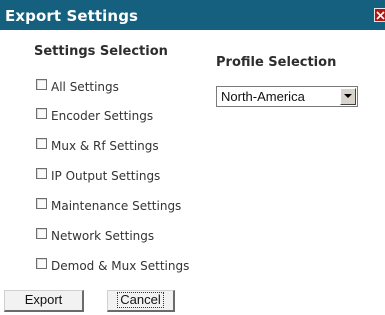 This screenshot has height=315, width=385. I want to click on option-maintenance-settings: Maintenance Settings, so click(109, 205).